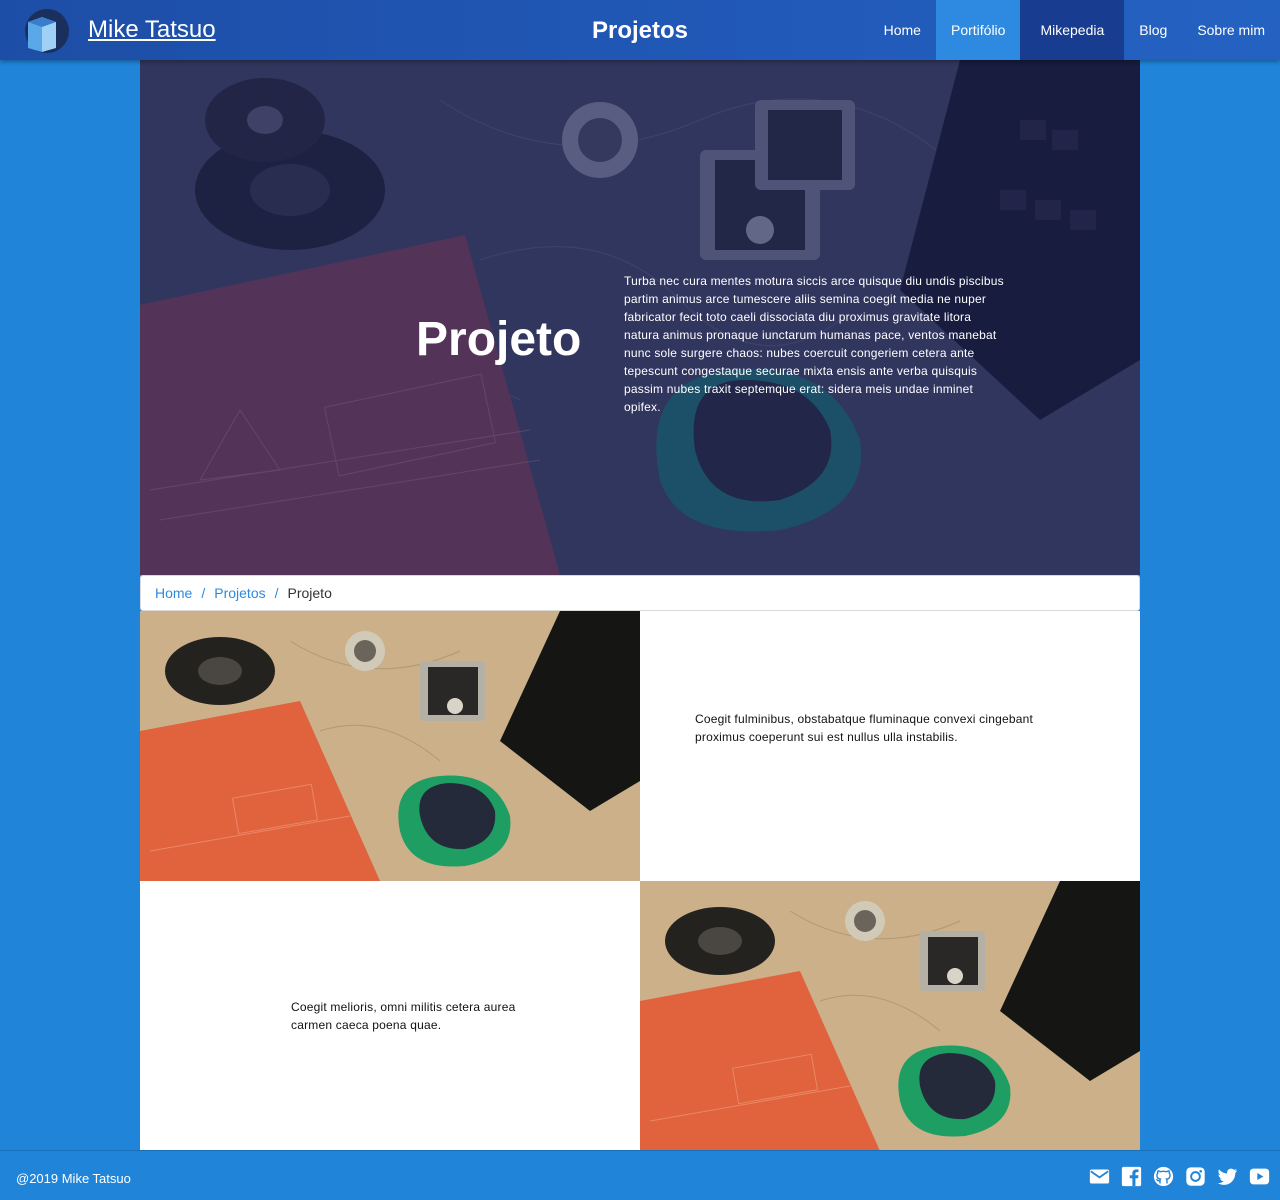  What do you see at coordinates (1231, 30) in the screenshot?
I see `nav-item-about: Sobre mim` at bounding box center [1231, 30].